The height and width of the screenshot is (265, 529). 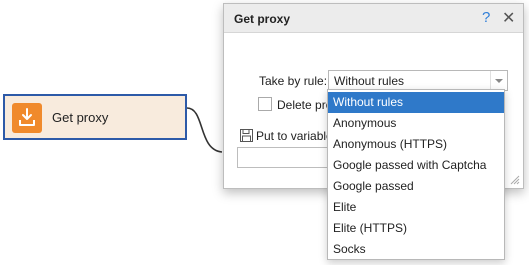 I want to click on option-elite: Elite, so click(x=416, y=207).